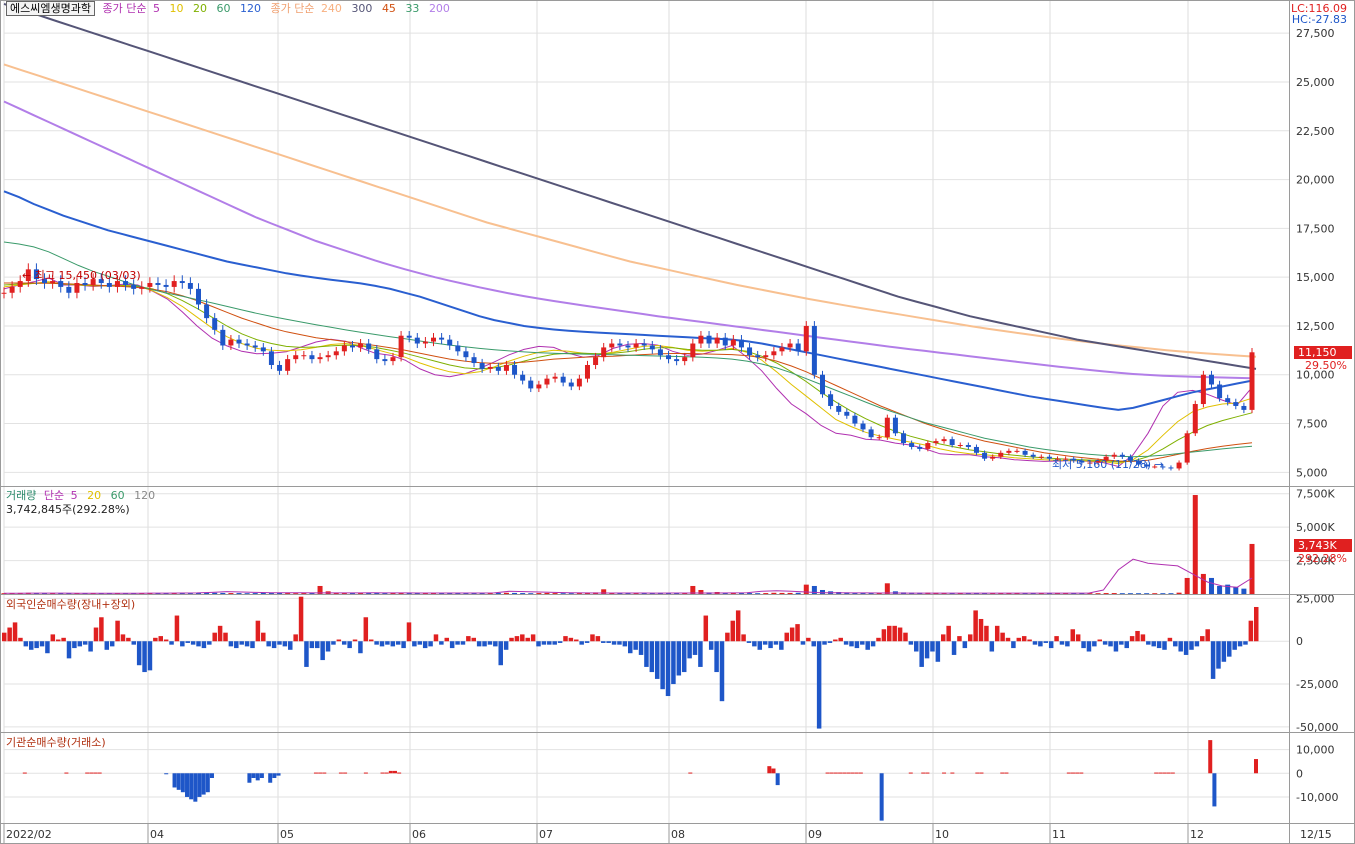 The height and width of the screenshot is (844, 1355). I want to click on x-tick-label: 2022/02, so click(29, 834).